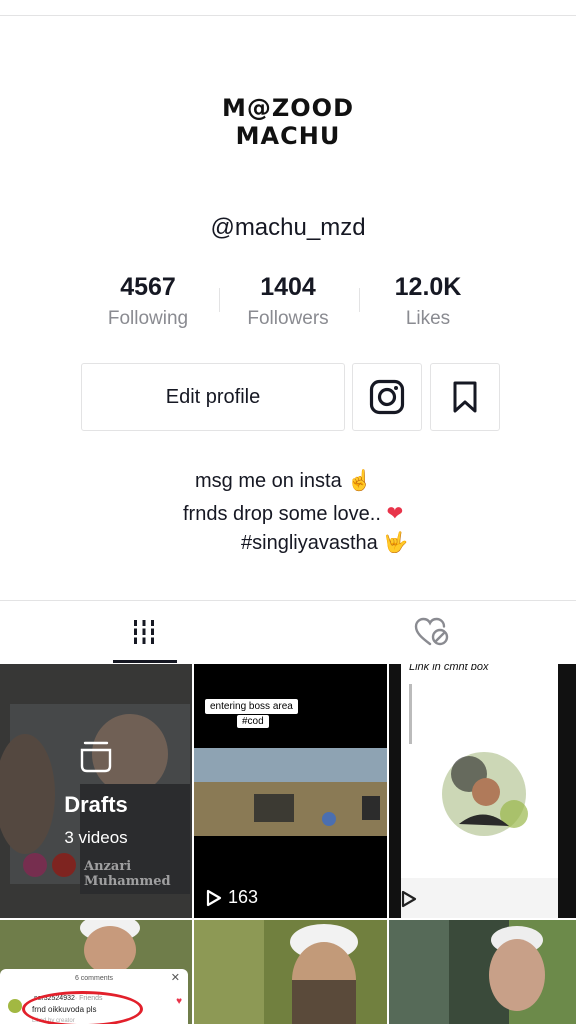  I want to click on stat-following: 4567 Following, so click(148, 305).